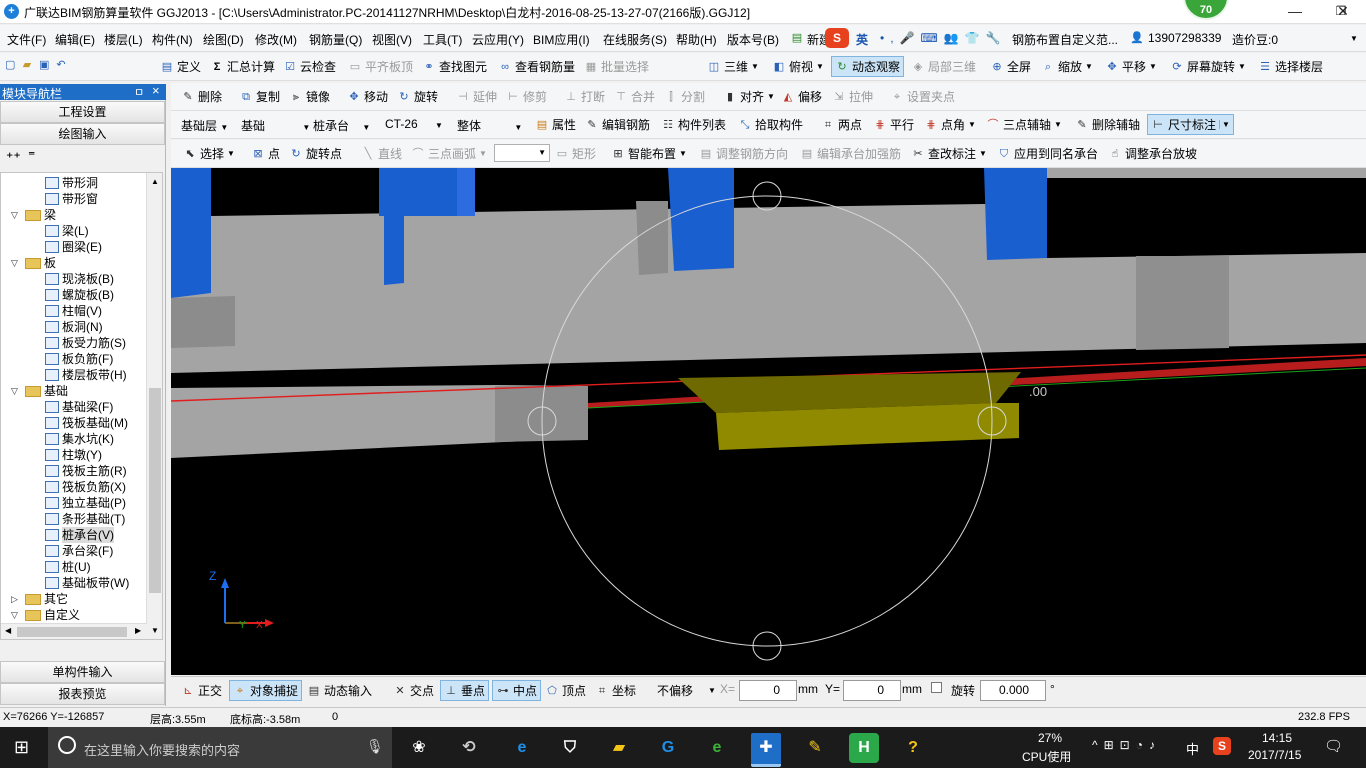 This screenshot has height=768, width=1366. Describe the element at coordinates (1343, 12) in the screenshot. I see `close-button: ✕` at that location.